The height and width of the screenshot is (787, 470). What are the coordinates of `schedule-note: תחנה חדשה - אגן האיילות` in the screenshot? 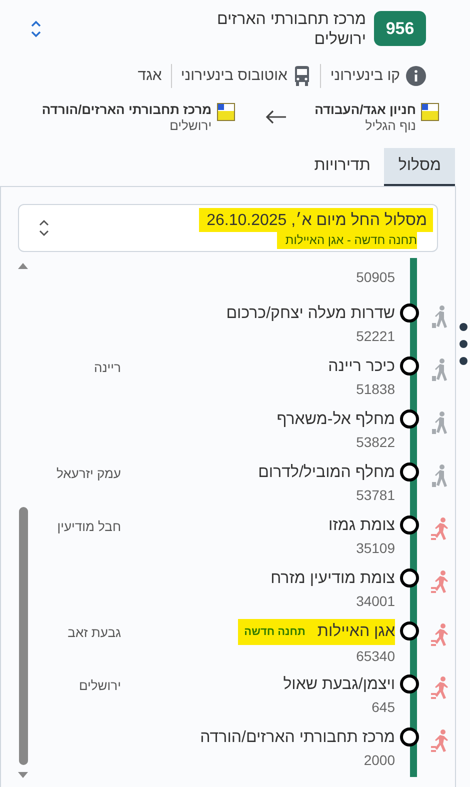 It's located at (347, 240).